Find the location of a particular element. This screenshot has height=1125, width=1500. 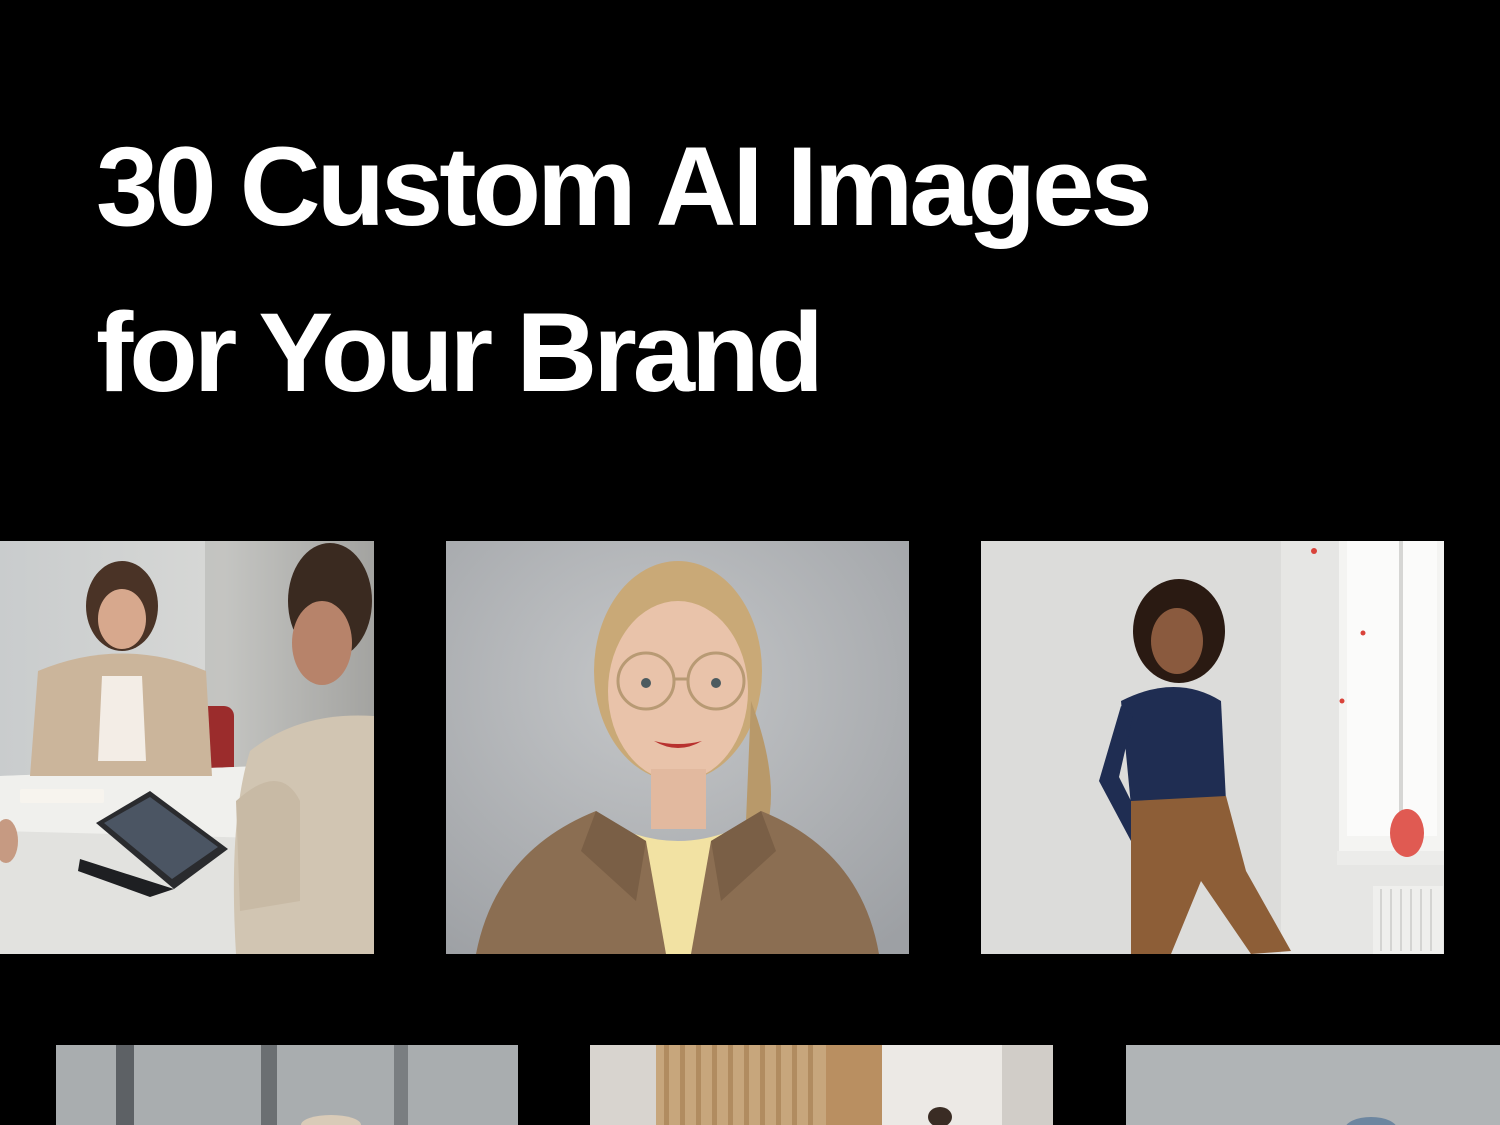

grey-interior-photo is located at coordinates (1313, 1085).